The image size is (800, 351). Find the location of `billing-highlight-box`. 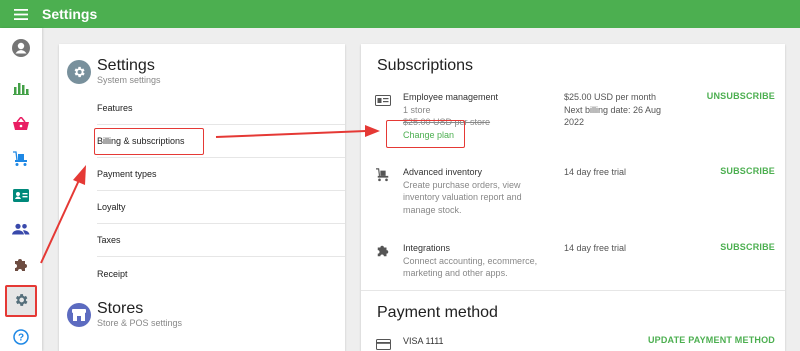

billing-highlight-box is located at coordinates (149, 141).